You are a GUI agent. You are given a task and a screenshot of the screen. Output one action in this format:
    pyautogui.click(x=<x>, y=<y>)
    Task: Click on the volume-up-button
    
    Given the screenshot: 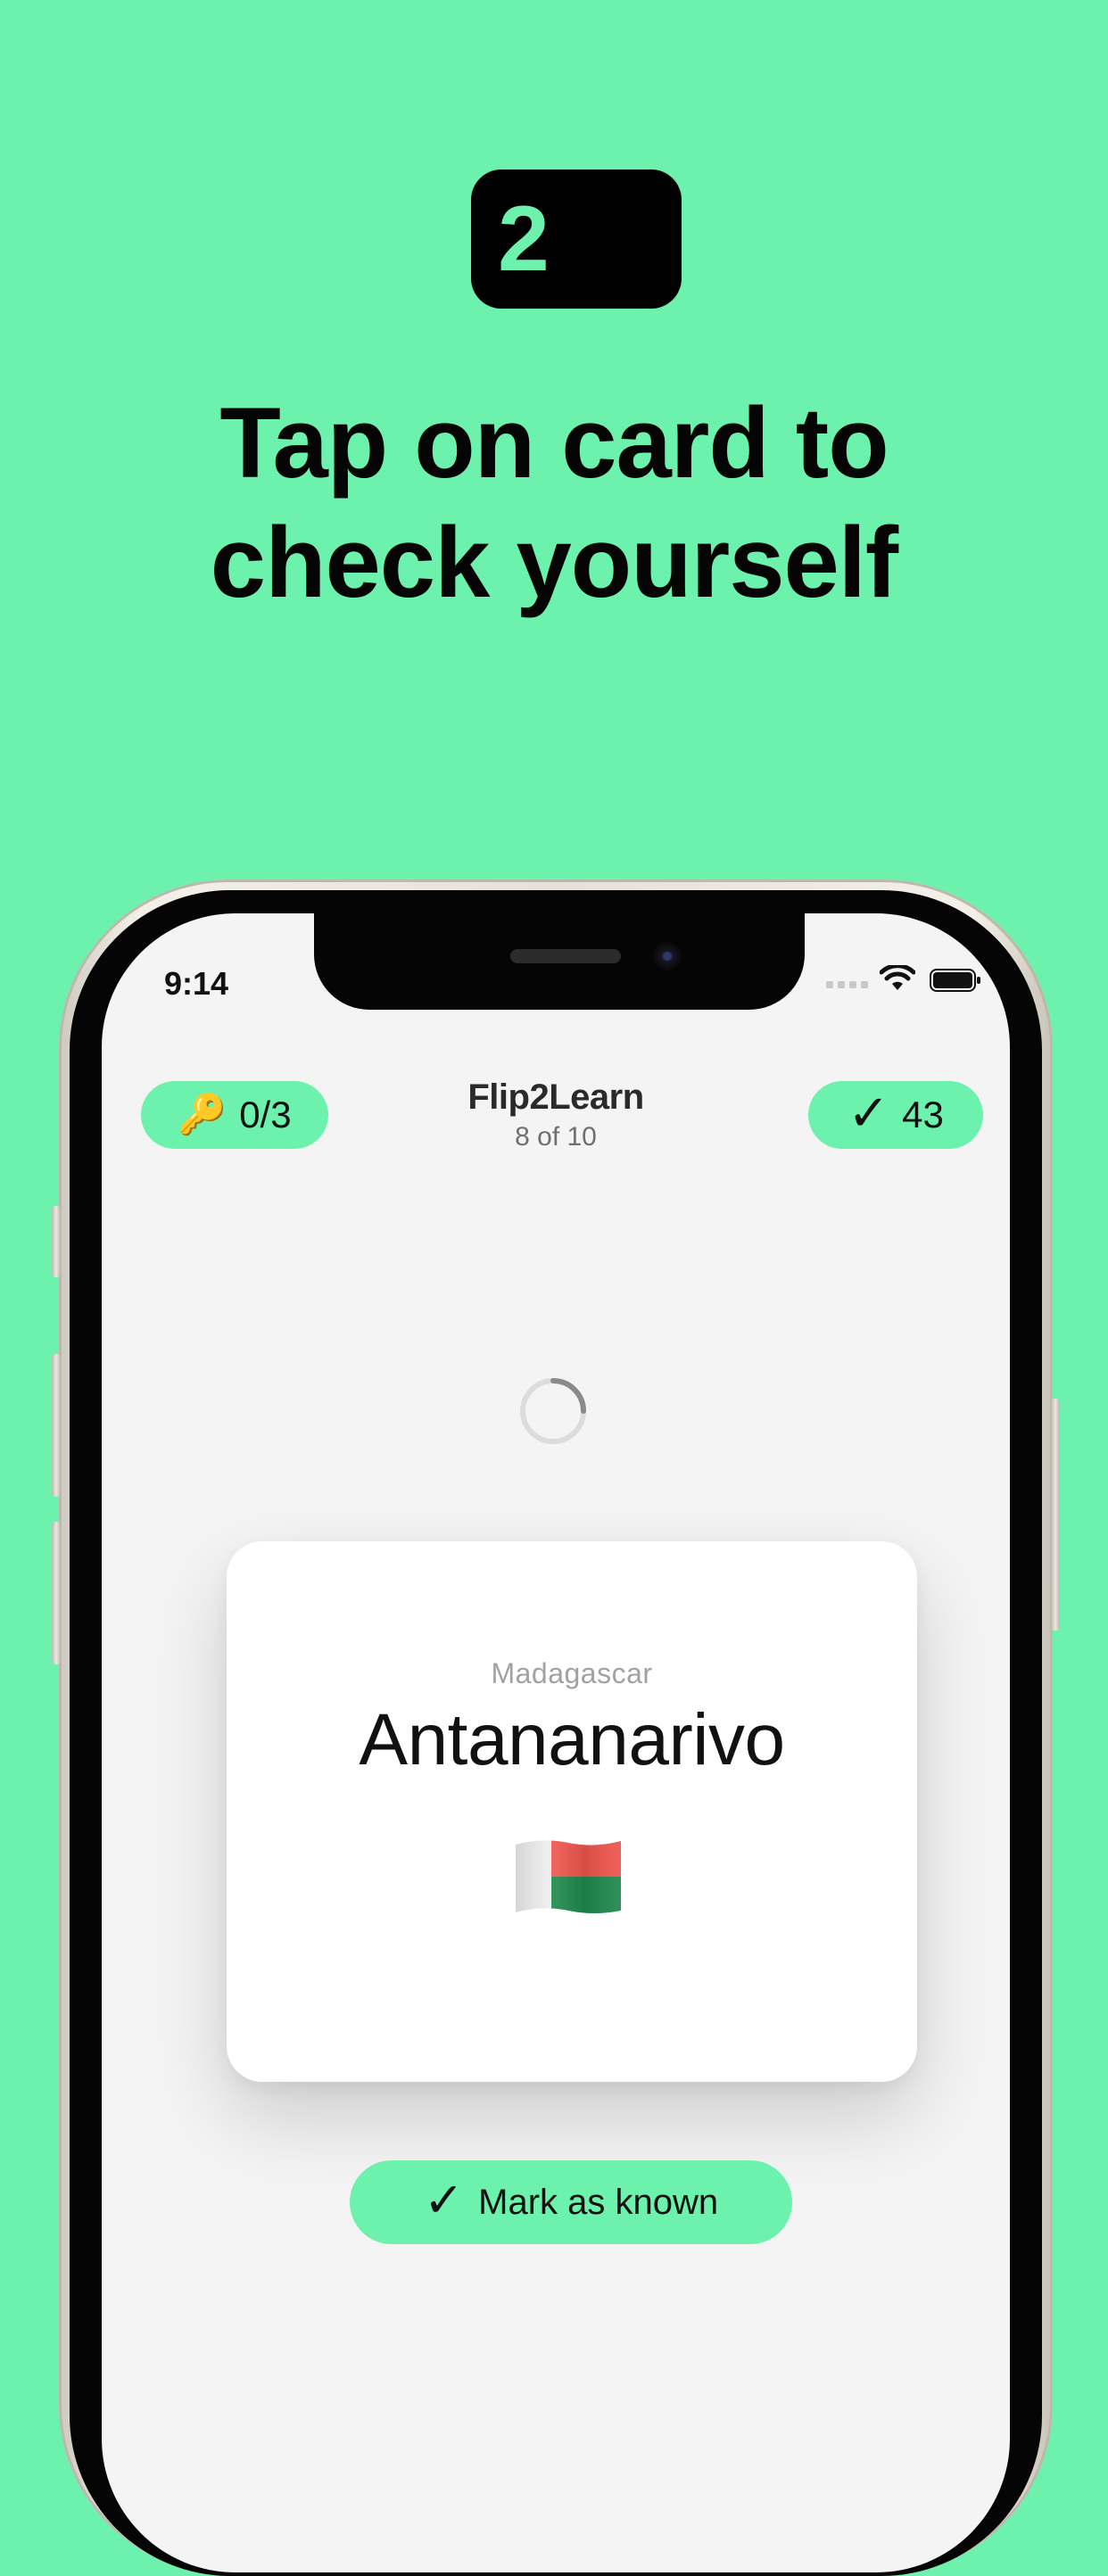 What is the action you would take?
    pyautogui.click(x=56, y=1425)
    